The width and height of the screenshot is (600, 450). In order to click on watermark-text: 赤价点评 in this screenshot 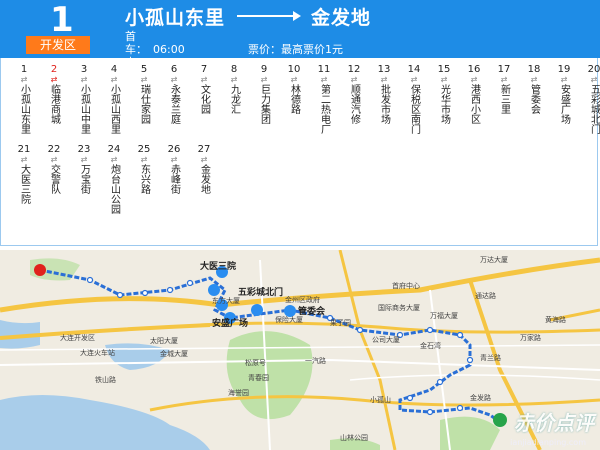, I will do `click(554, 423)`.